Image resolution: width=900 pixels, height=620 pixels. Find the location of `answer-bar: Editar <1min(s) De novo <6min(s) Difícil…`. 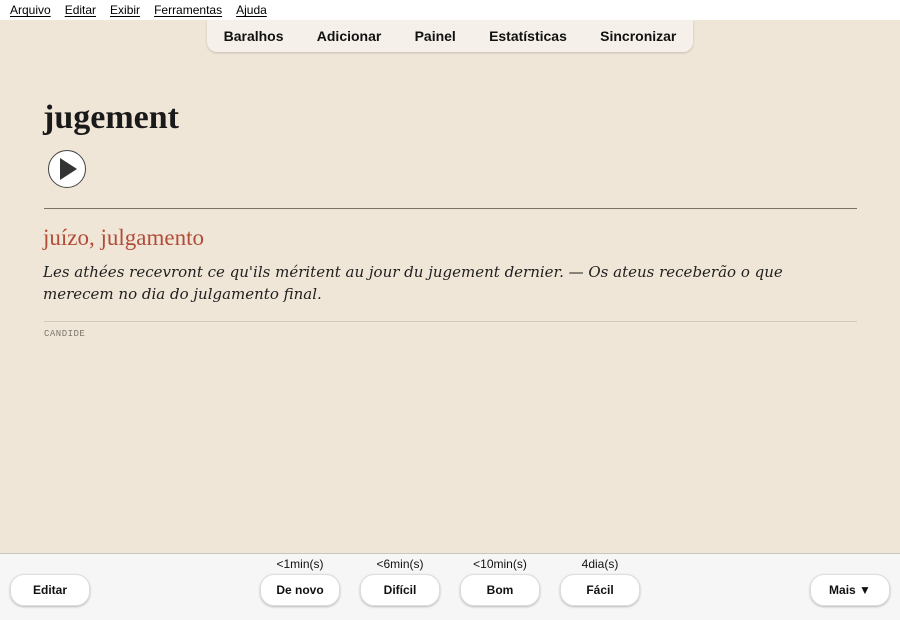

answer-bar: Editar <1min(s) De novo <6min(s) Difícil… is located at coordinates (450, 586).